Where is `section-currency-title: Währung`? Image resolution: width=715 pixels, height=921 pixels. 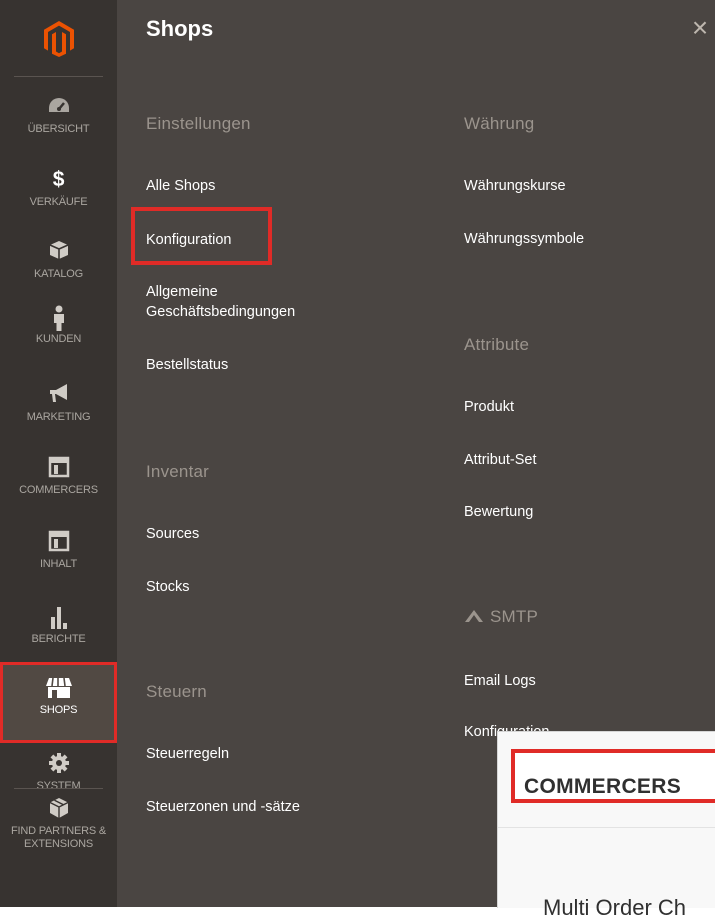
section-currency-title: Währung is located at coordinates (499, 123).